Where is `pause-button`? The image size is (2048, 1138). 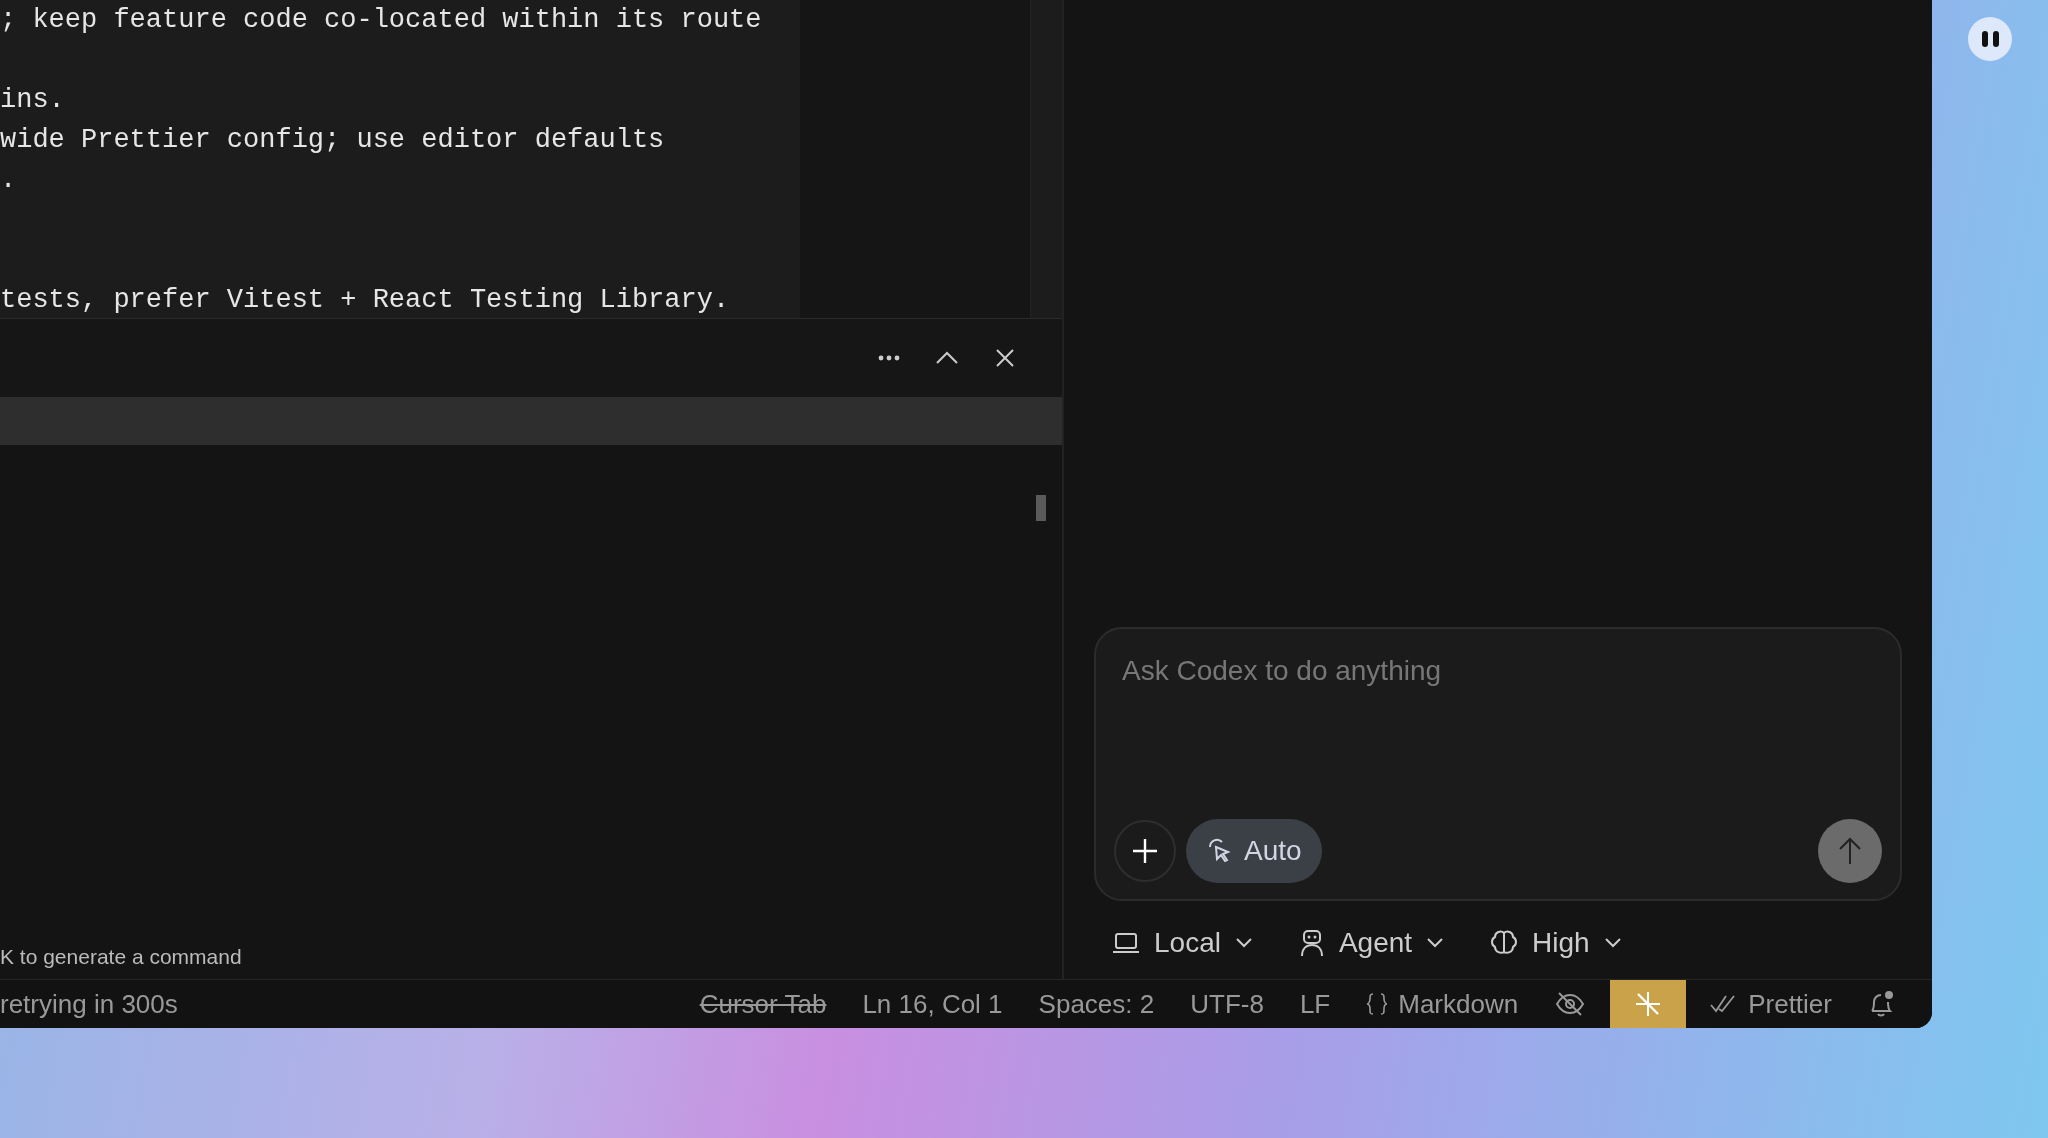
pause-button is located at coordinates (1990, 39).